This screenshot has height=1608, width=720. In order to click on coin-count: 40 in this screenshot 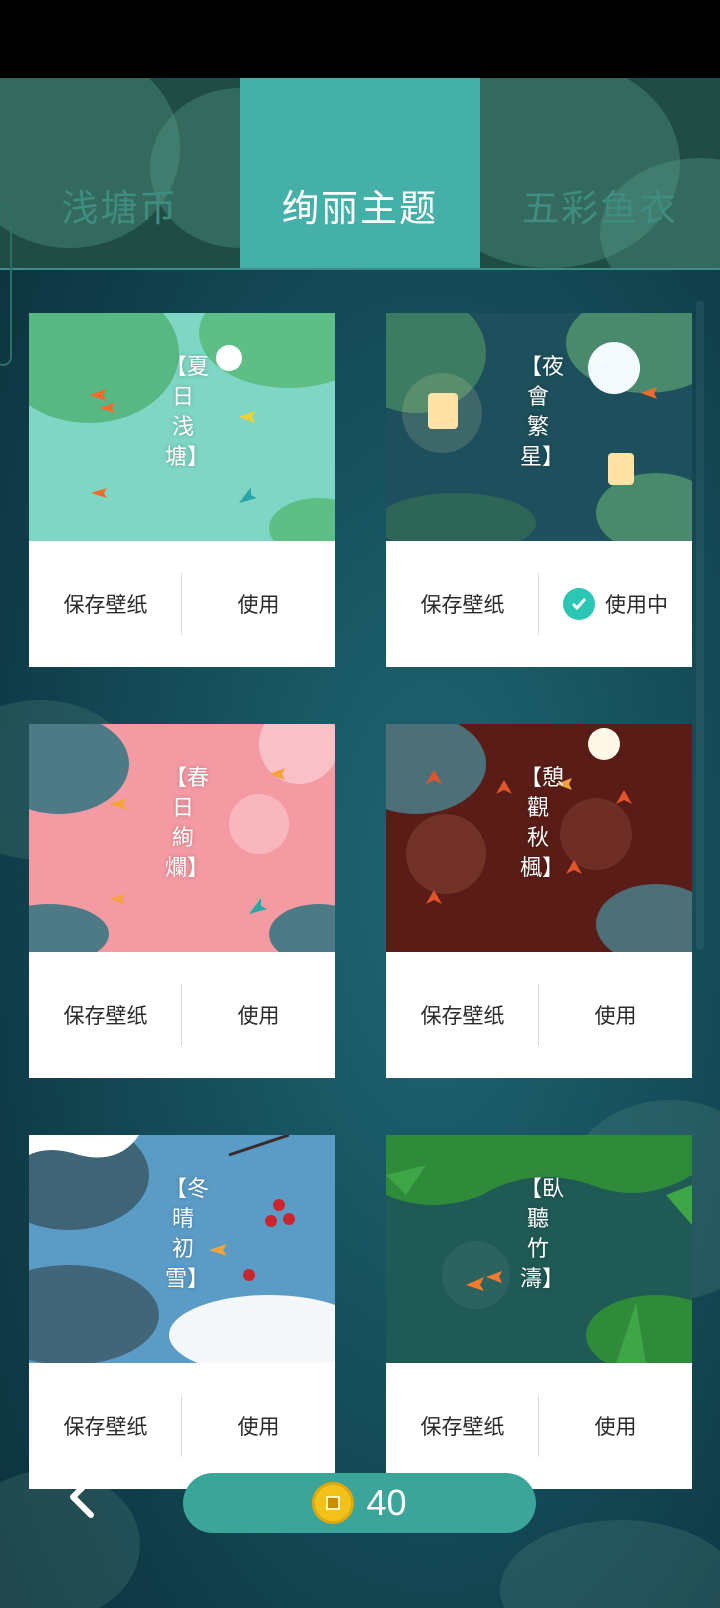, I will do `click(386, 1502)`.